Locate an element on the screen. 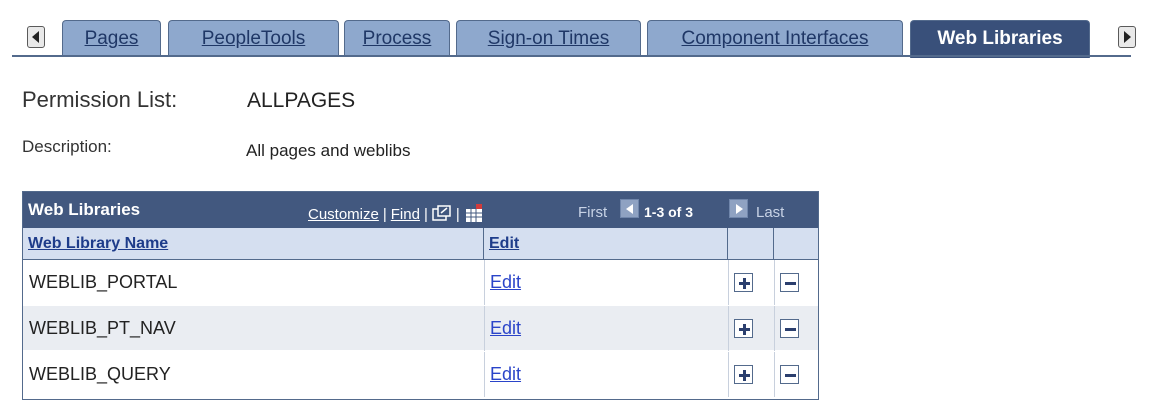  tab-label: Sign-on Times is located at coordinates (548, 38).